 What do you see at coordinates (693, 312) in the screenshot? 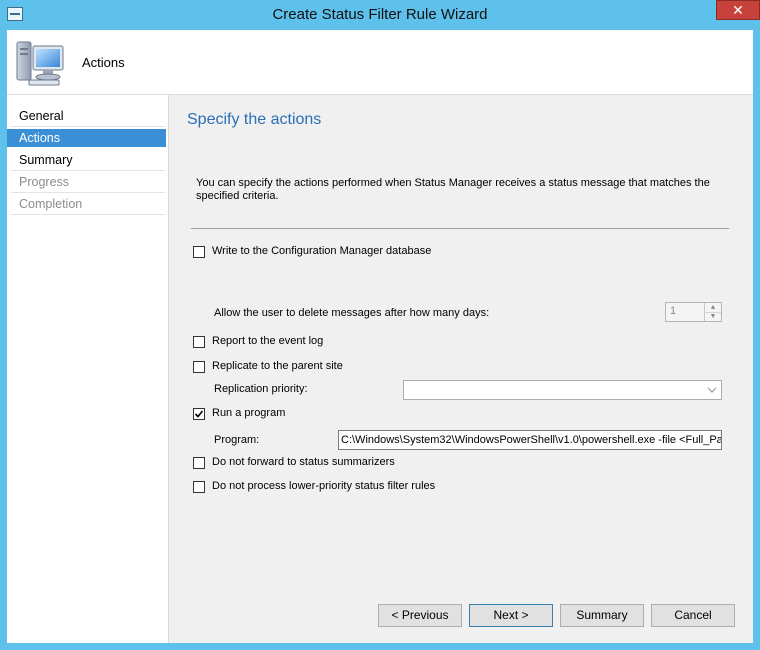
I see `delete-days-spinner: 1 ▲ ▼` at bounding box center [693, 312].